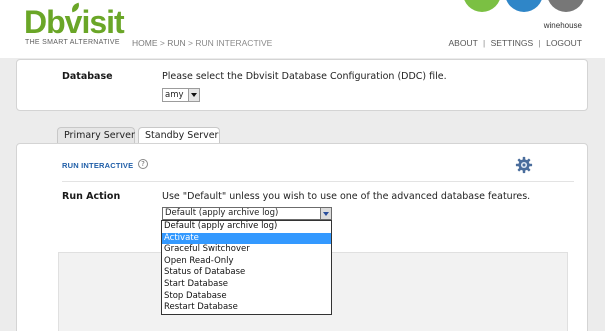 The width and height of the screenshot is (605, 331). I want to click on breadcrumb-current: RUN INTERACTIVE, so click(234, 43).